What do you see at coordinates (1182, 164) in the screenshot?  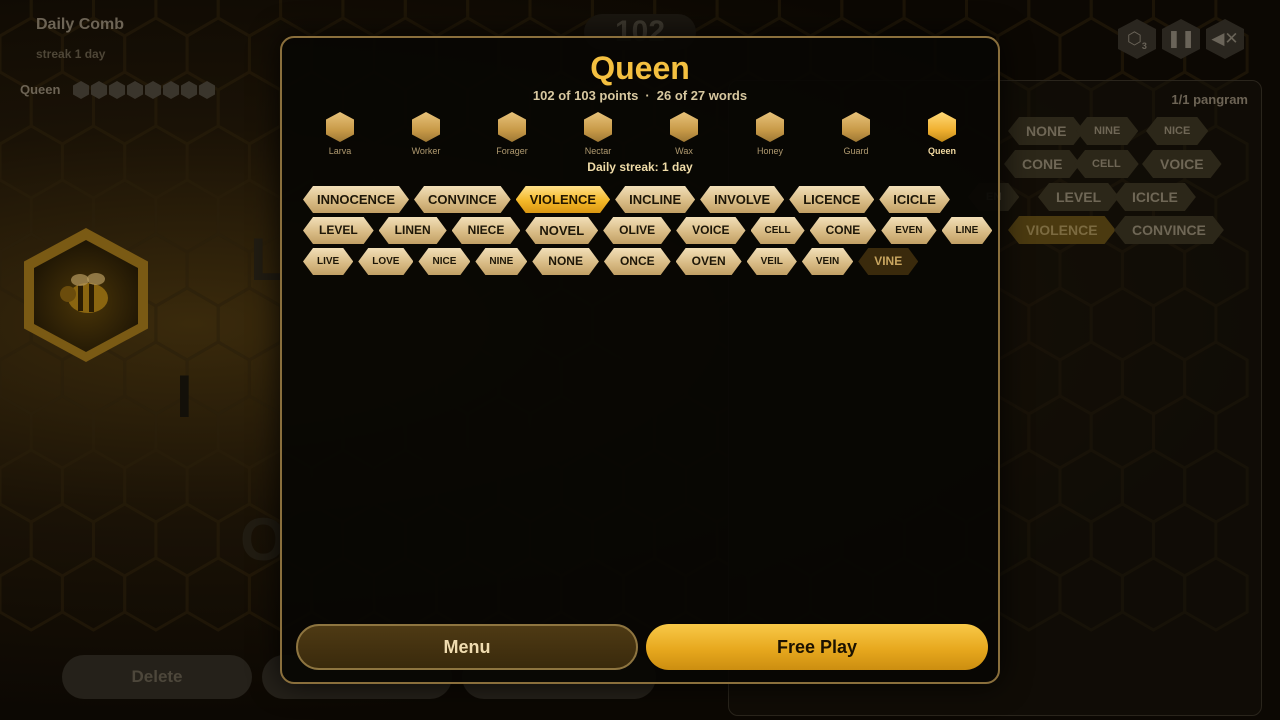 I see `found-word-chip: VOICE` at bounding box center [1182, 164].